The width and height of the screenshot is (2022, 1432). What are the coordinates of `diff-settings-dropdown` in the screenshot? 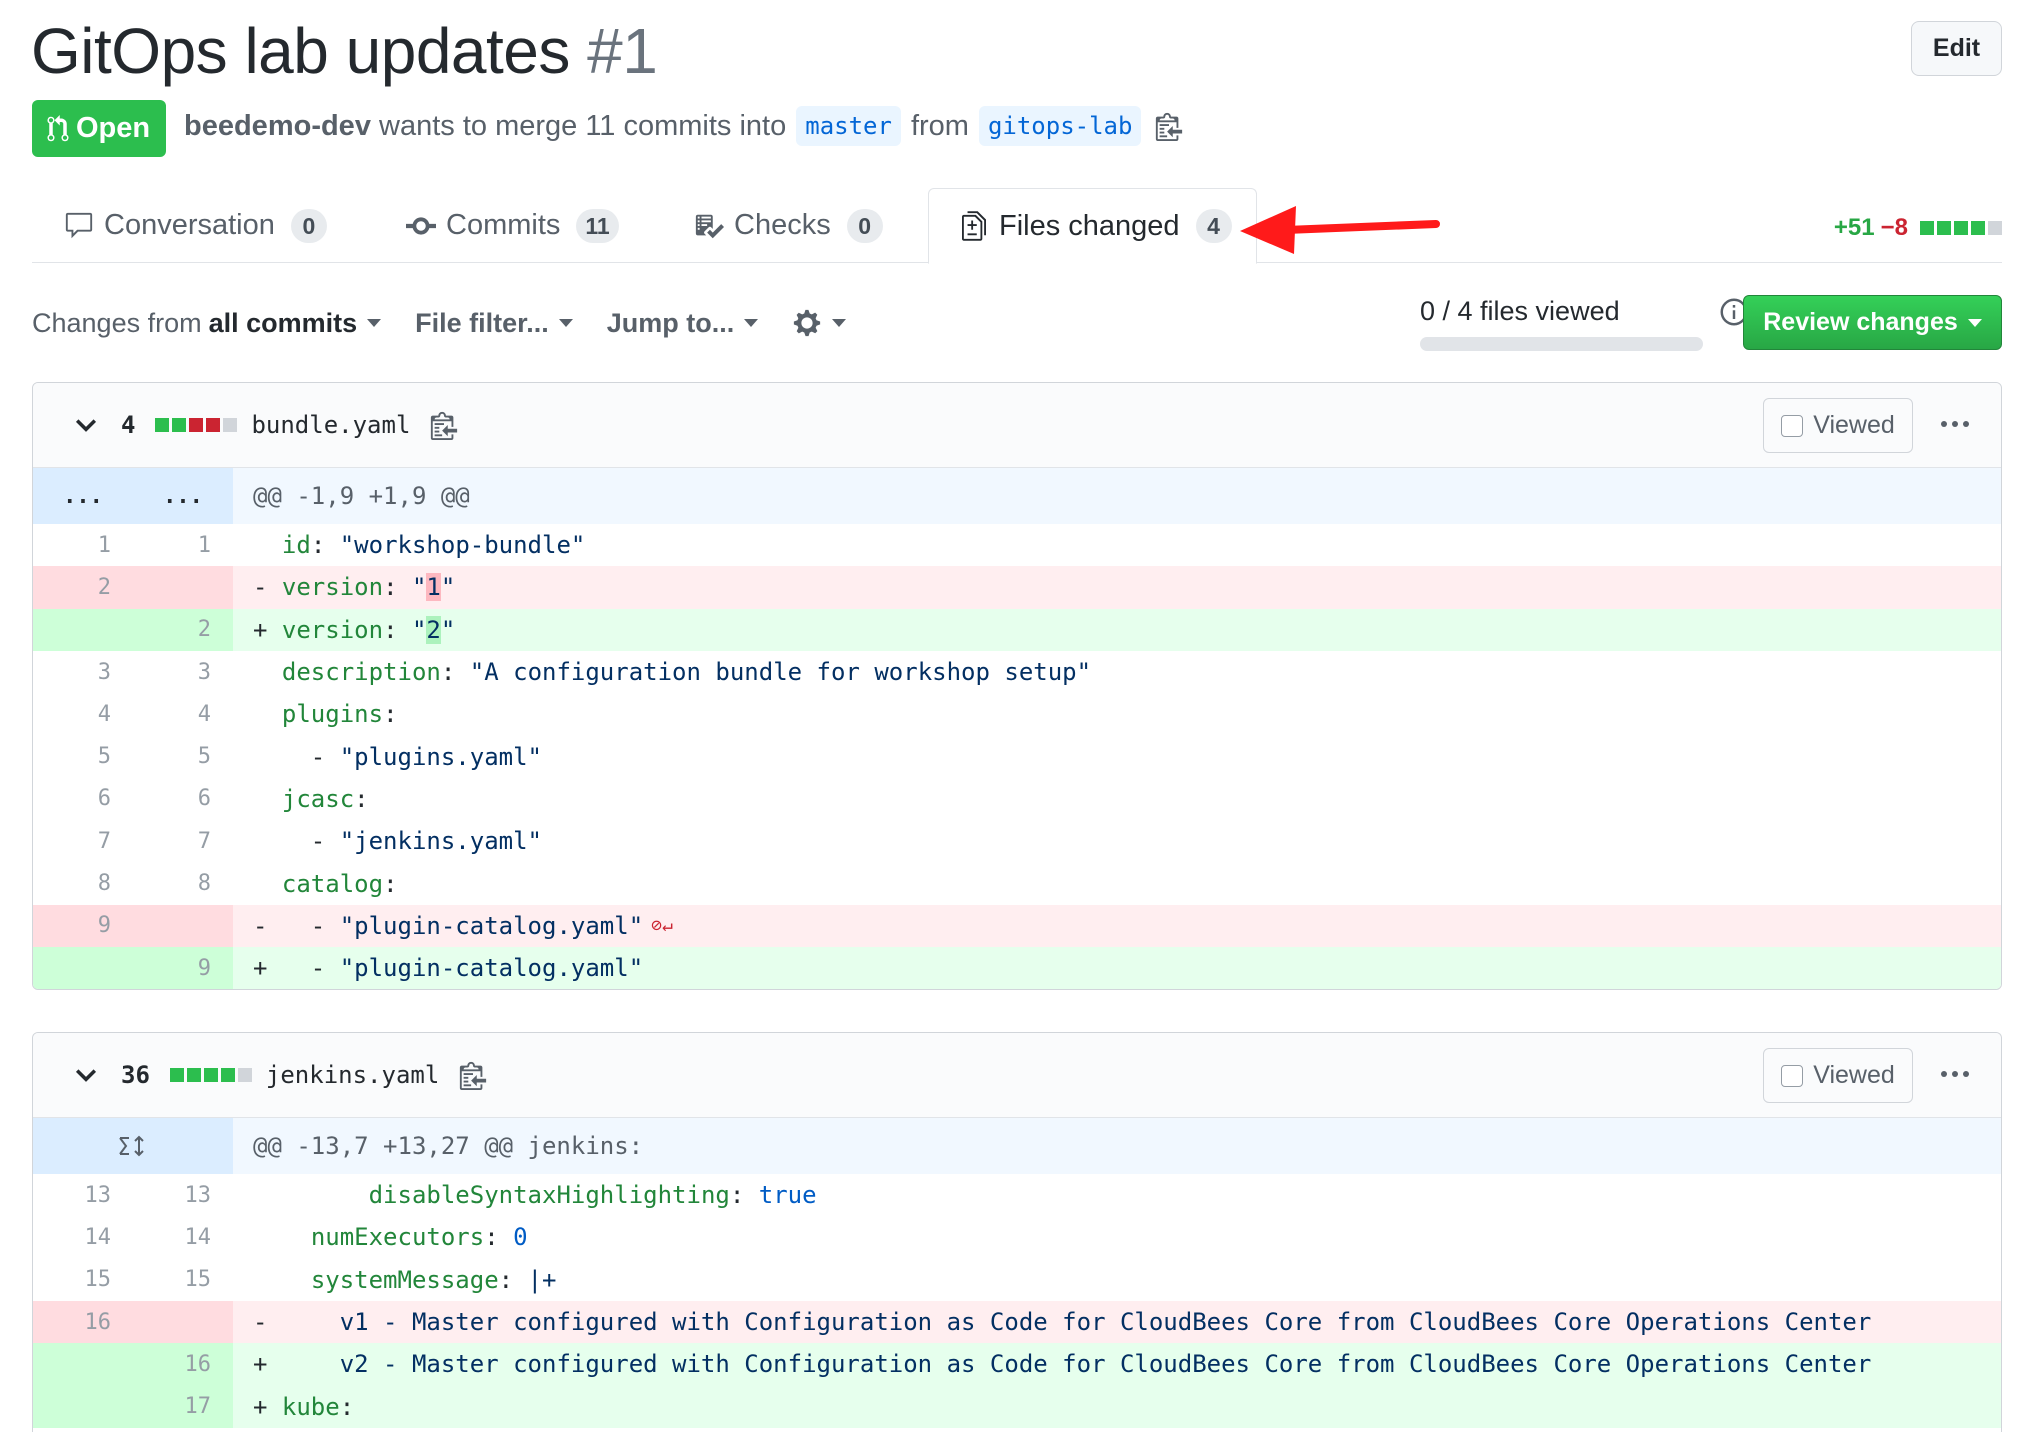 It's located at (819, 323).